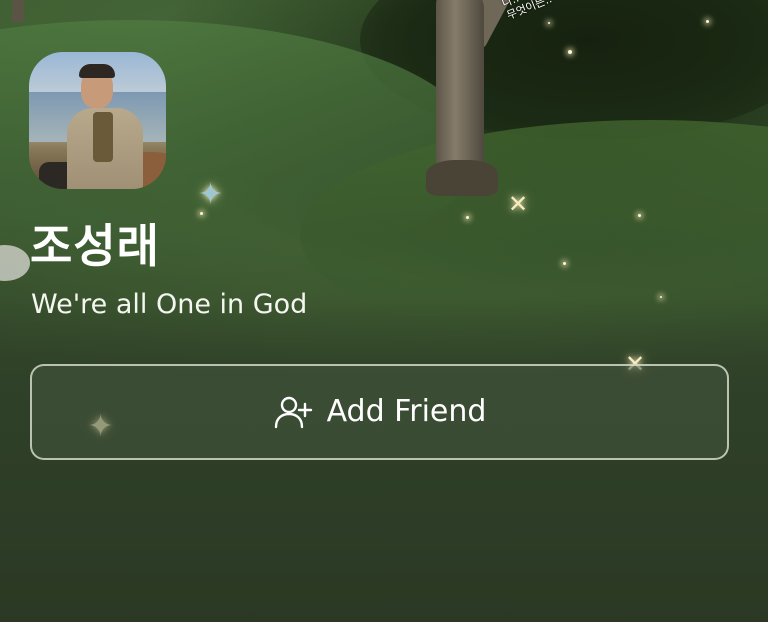  I want to click on background-post, so click(18, 11).